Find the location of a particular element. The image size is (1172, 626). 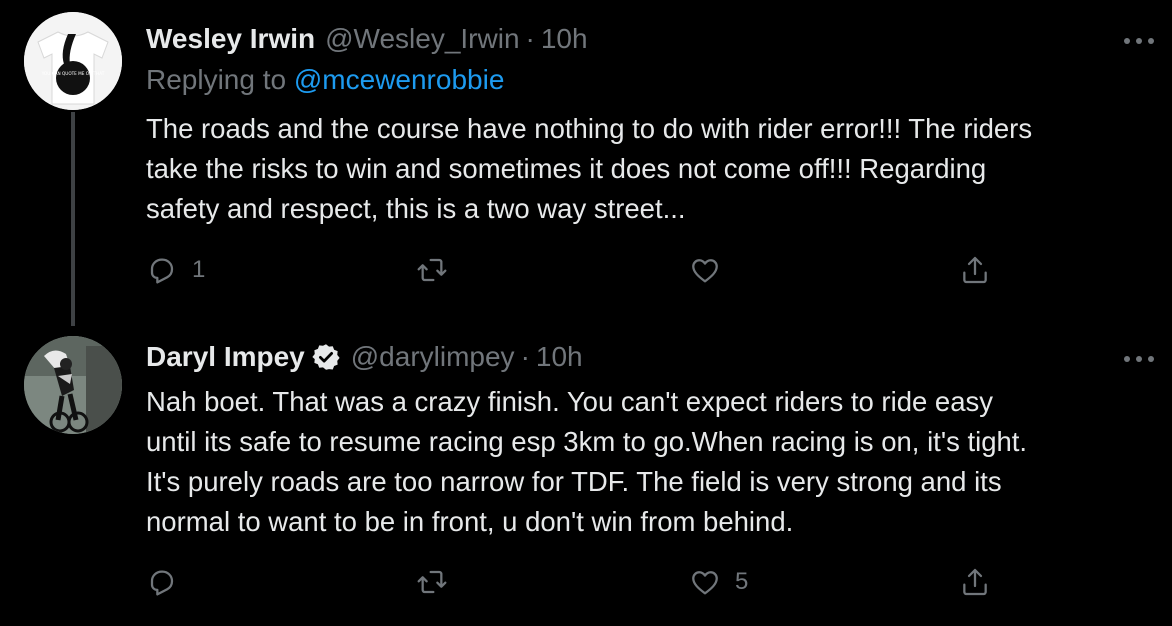

user-handle: @darylimpey is located at coordinates (433, 357).